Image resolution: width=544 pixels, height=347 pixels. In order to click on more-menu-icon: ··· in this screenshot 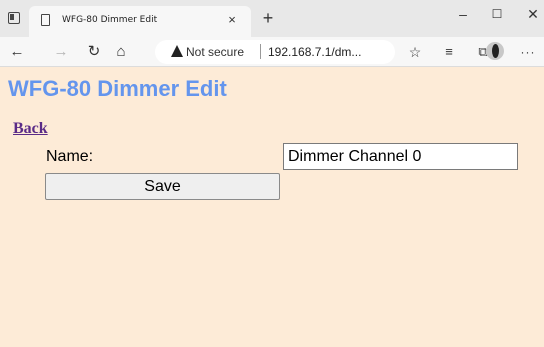, I will do `click(528, 52)`.